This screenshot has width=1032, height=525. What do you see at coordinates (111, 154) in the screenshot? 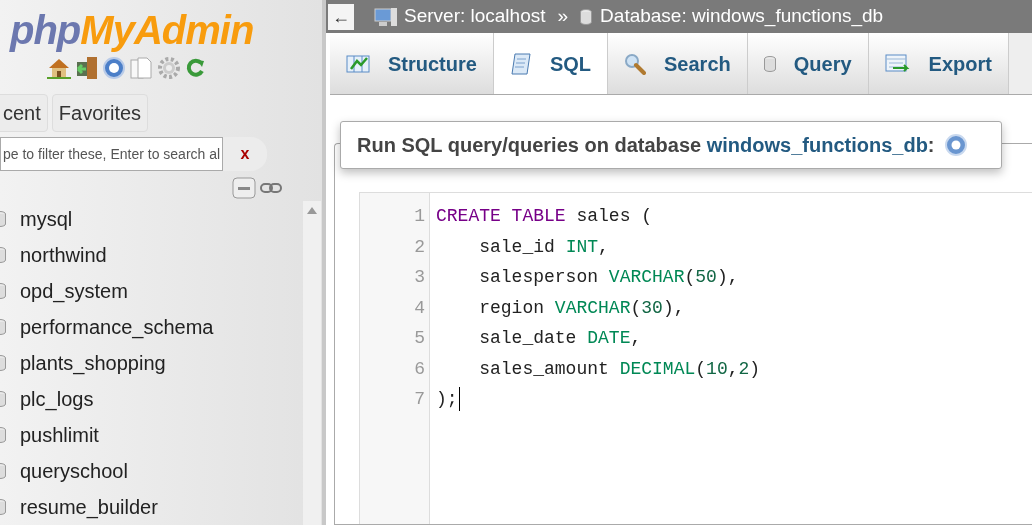
I see `filter-field: pe to filter these, Enter to search al` at bounding box center [111, 154].